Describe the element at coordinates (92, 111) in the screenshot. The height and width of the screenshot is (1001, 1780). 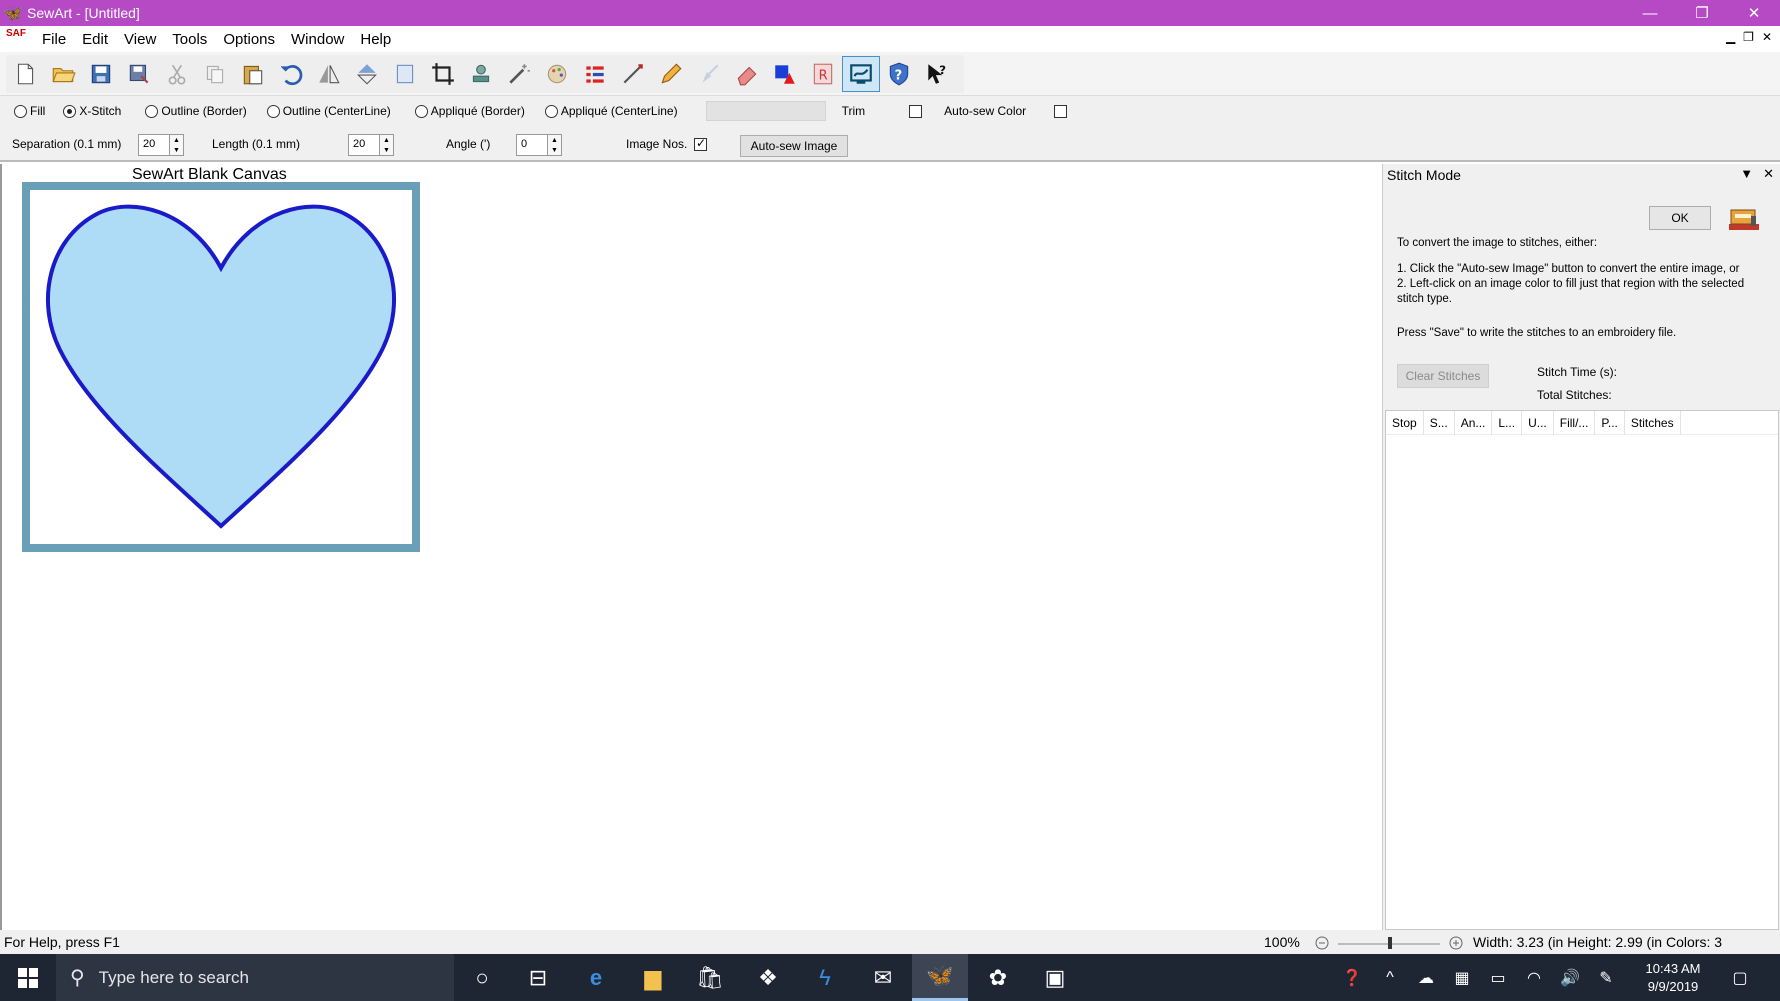
I see `radio-x-stitch: X-Stitch` at that location.